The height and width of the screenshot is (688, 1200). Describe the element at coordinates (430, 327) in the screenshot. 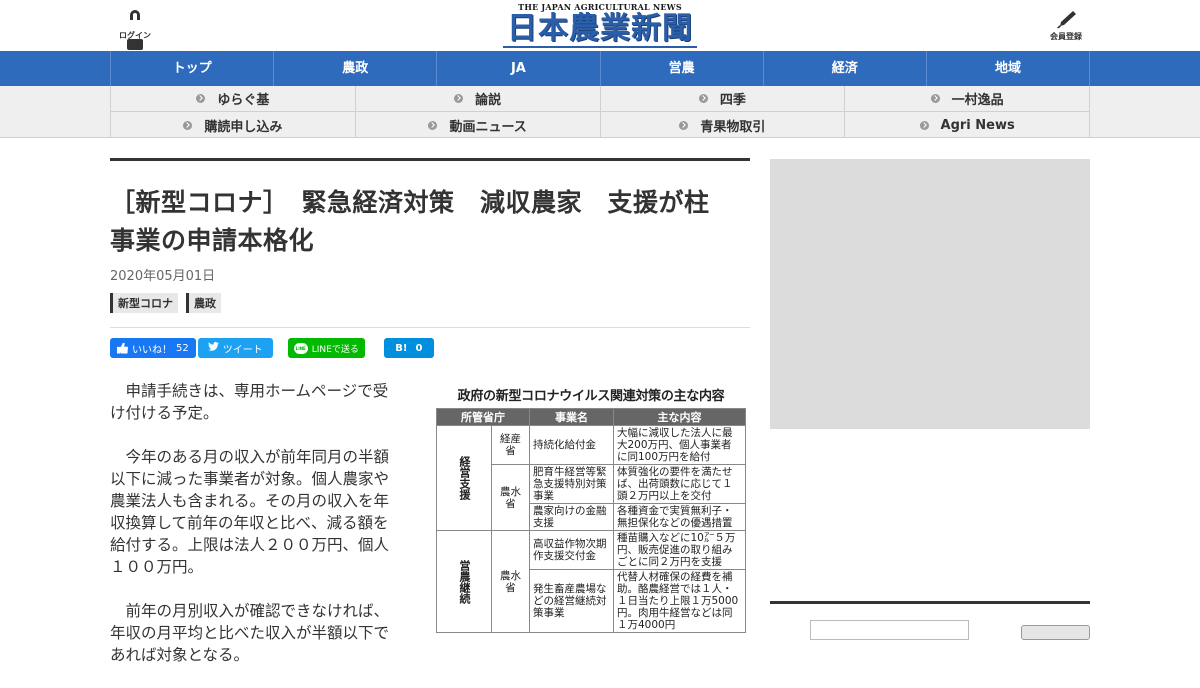

I see `divider` at that location.